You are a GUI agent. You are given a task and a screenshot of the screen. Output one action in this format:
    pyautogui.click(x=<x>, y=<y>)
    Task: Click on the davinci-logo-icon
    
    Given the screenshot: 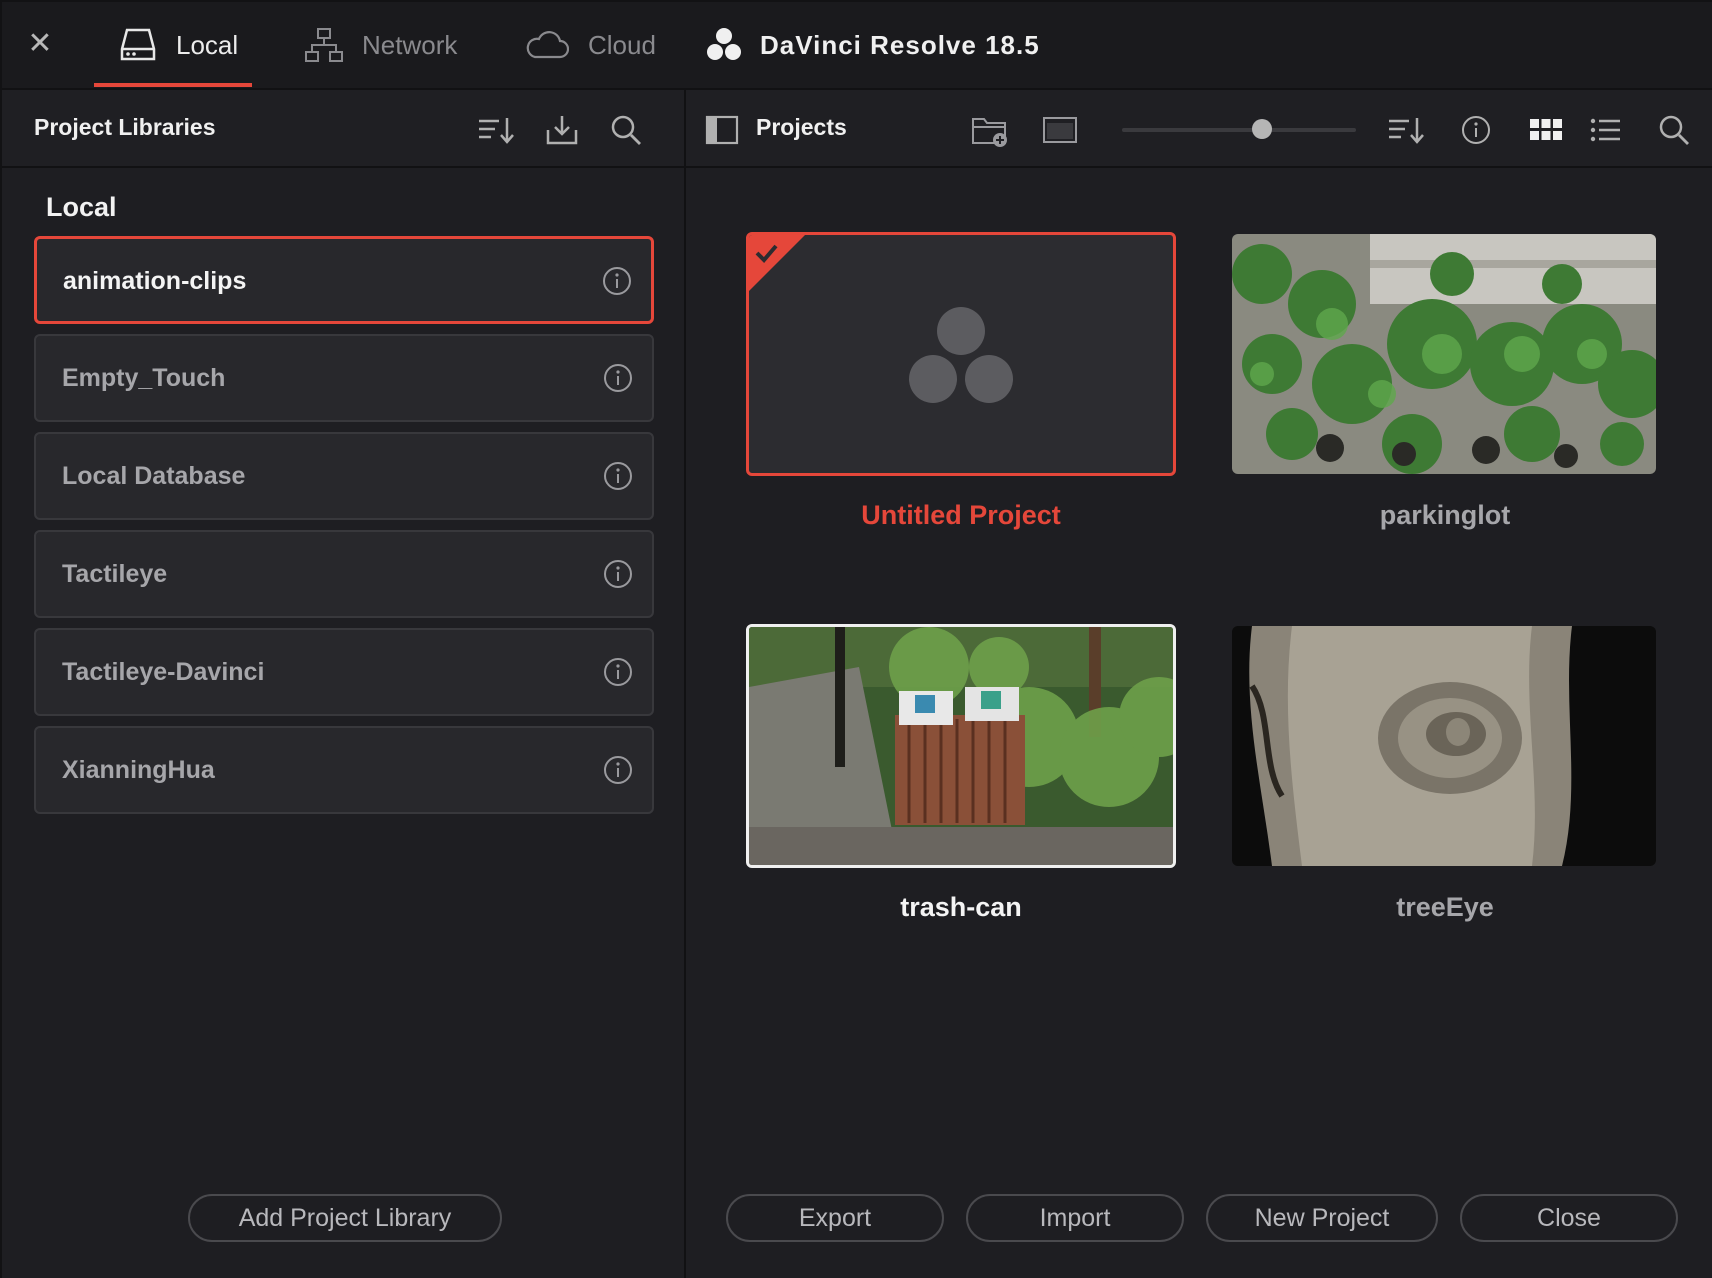 What is the action you would take?
    pyautogui.click(x=724, y=44)
    